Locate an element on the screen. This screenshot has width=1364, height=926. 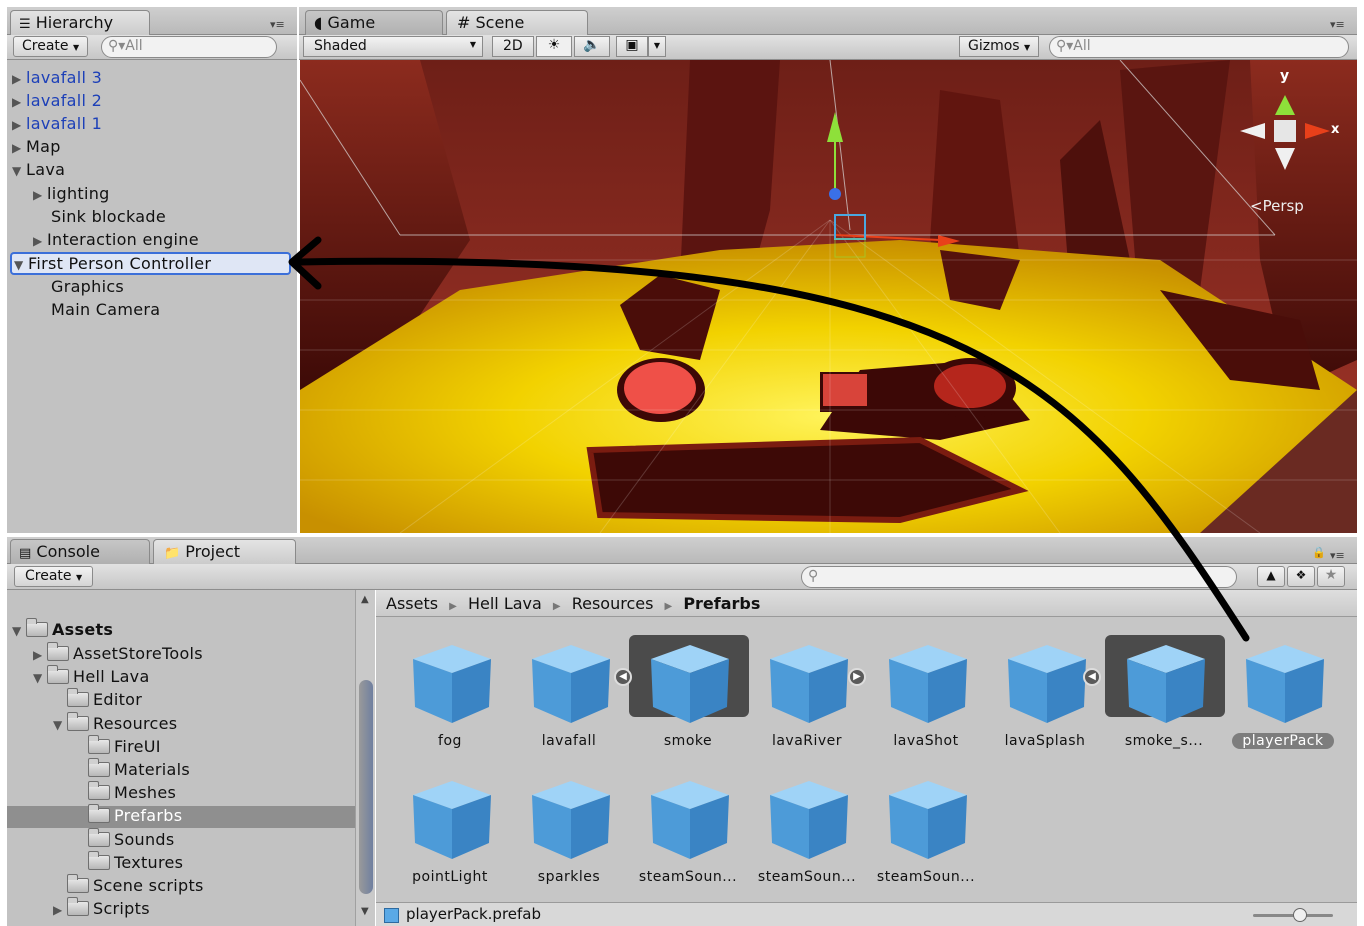
persp-label: <Persp is located at coordinates (1277, 206).